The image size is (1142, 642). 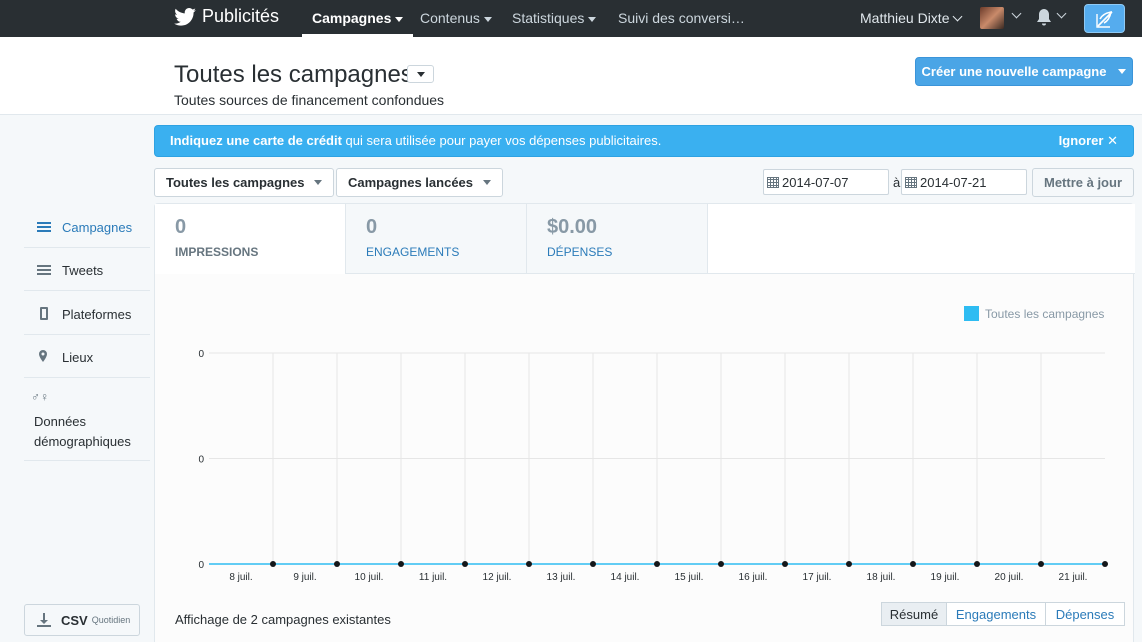 I want to click on sidebar-item-label: Données démographiques, so click(x=82, y=431).